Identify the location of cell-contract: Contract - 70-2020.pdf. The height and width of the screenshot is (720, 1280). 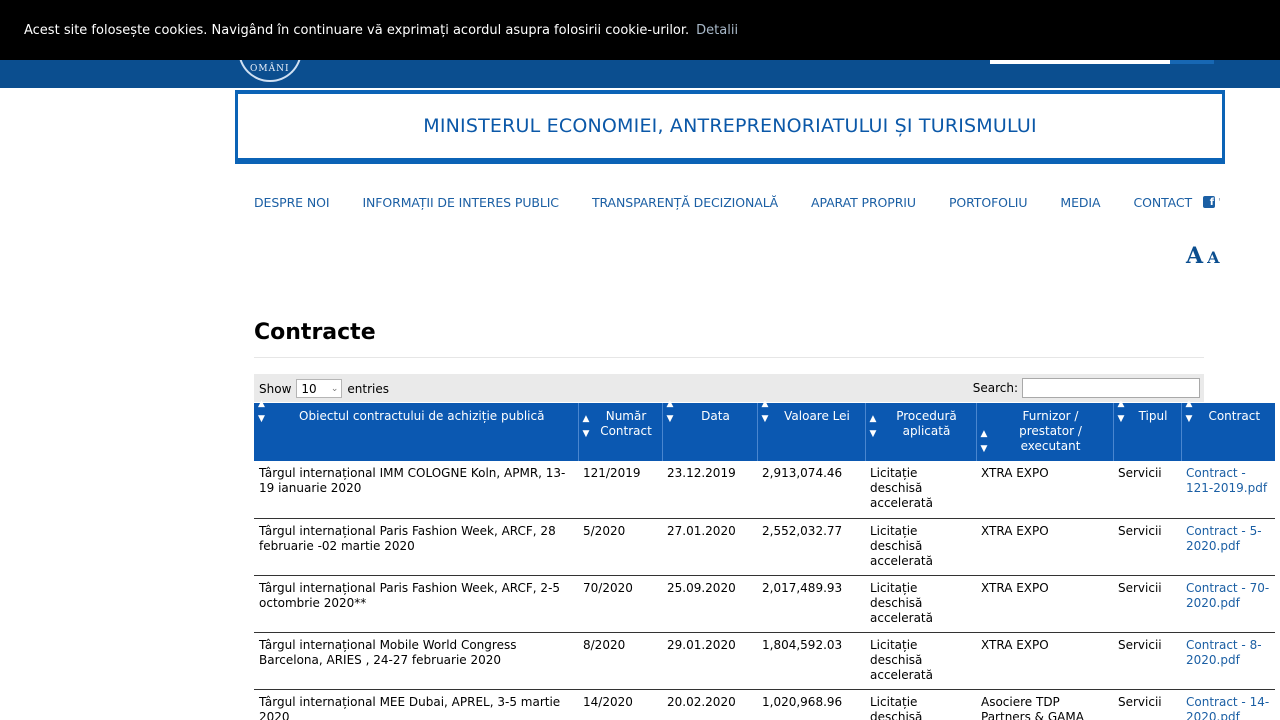
(1228, 604).